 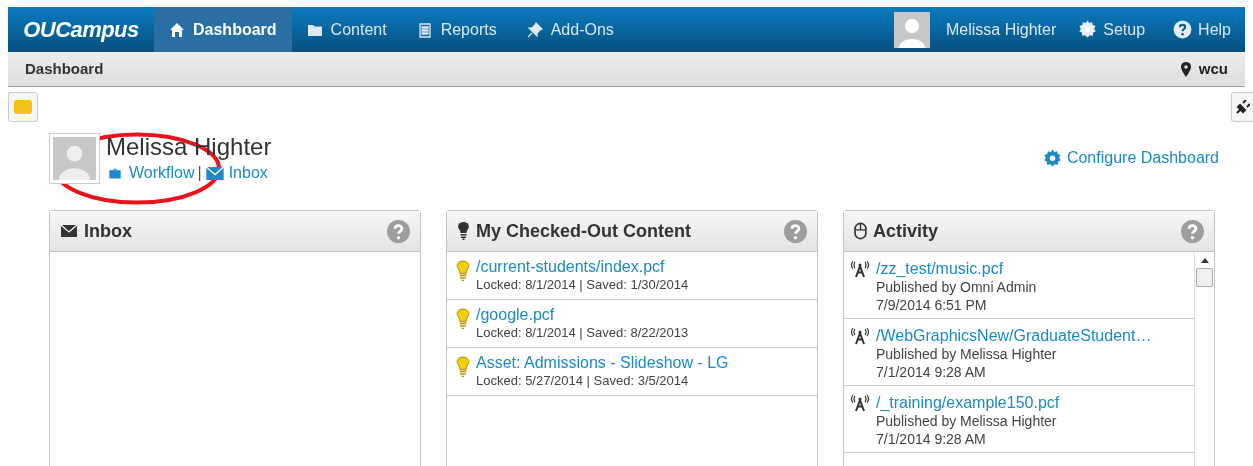 What do you see at coordinates (968, 402) in the screenshot?
I see `item-link: /_training/example150.pcf` at bounding box center [968, 402].